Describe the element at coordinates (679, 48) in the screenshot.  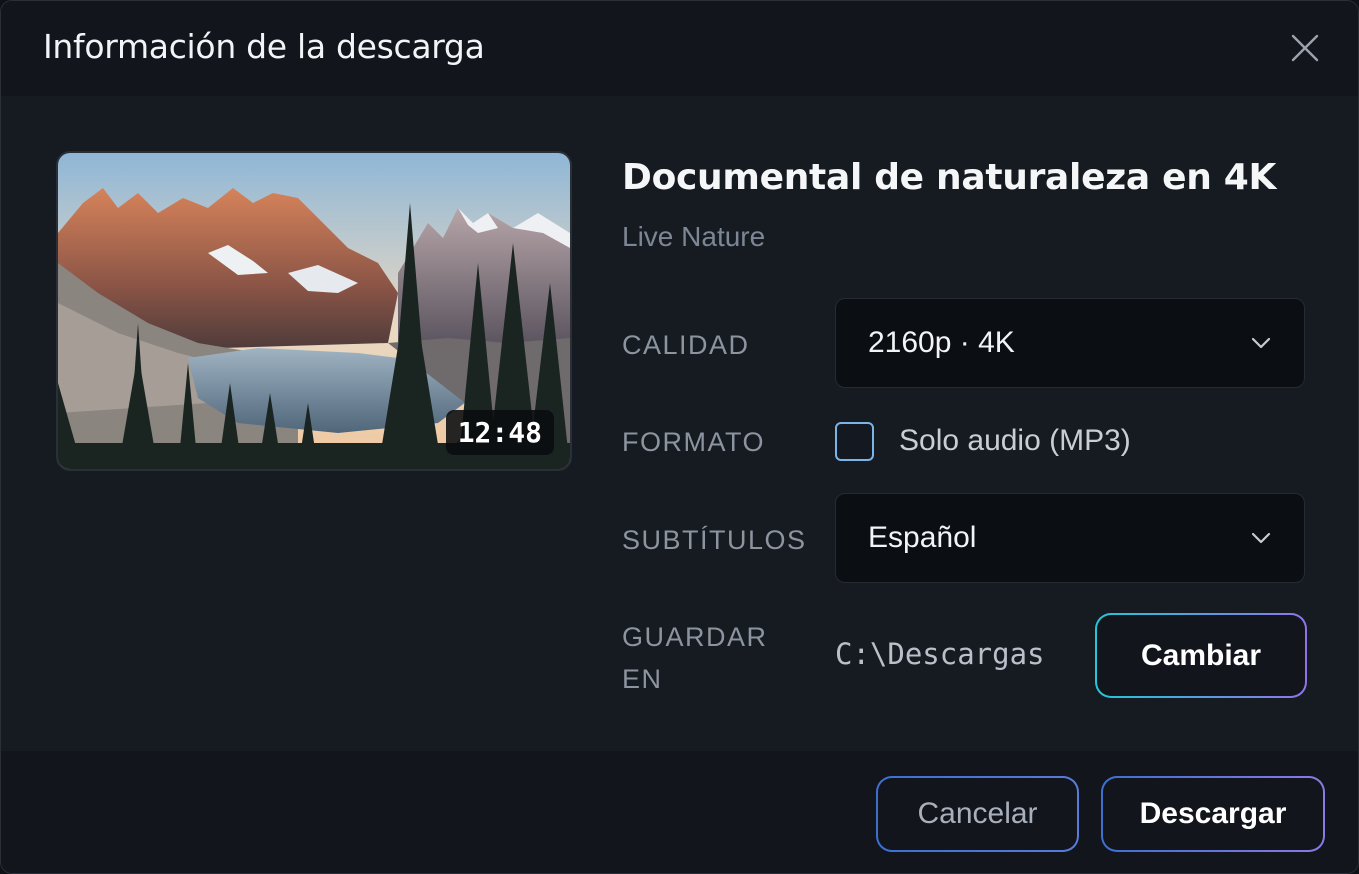
I see `dialog-header: Información de la descarga` at that location.